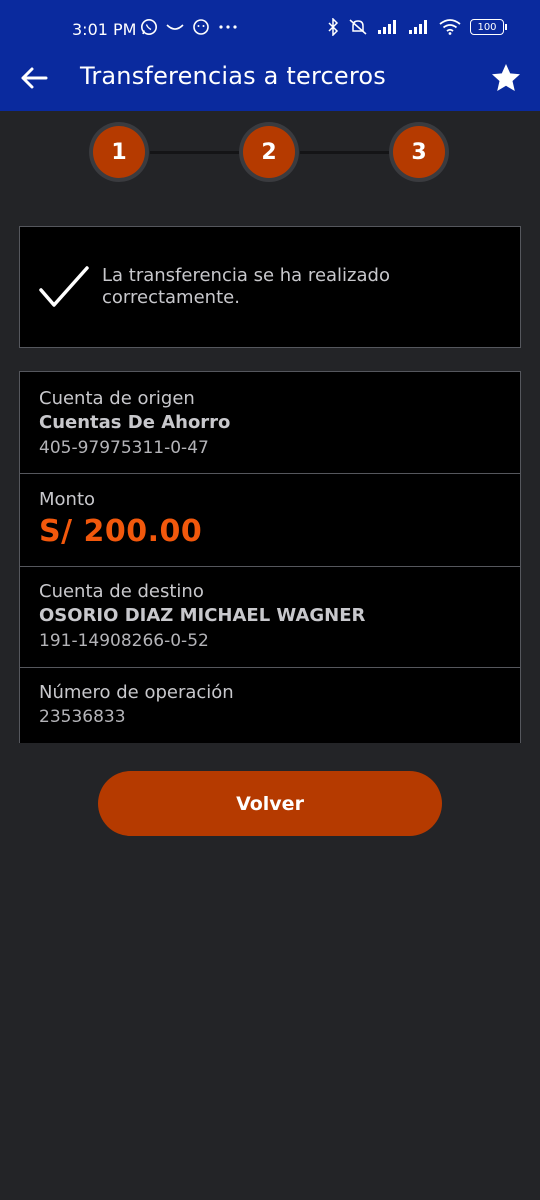 The height and width of the screenshot is (1200, 540). Describe the element at coordinates (135, 422) in the screenshot. I see `origin-account-name: Cuentas De Ahorro` at that location.